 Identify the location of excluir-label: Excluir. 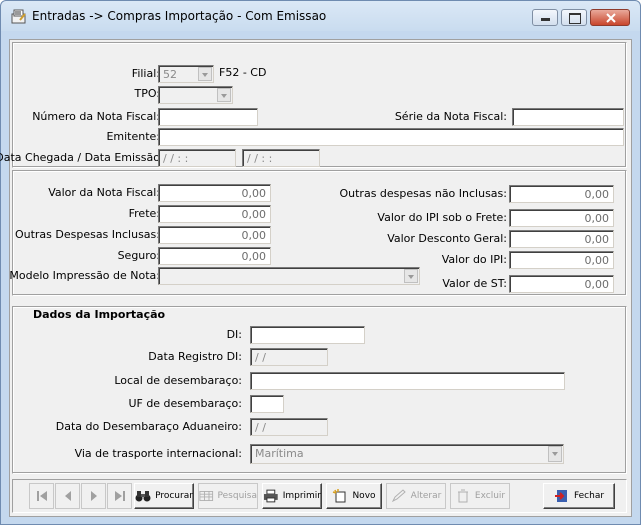
(490, 496).